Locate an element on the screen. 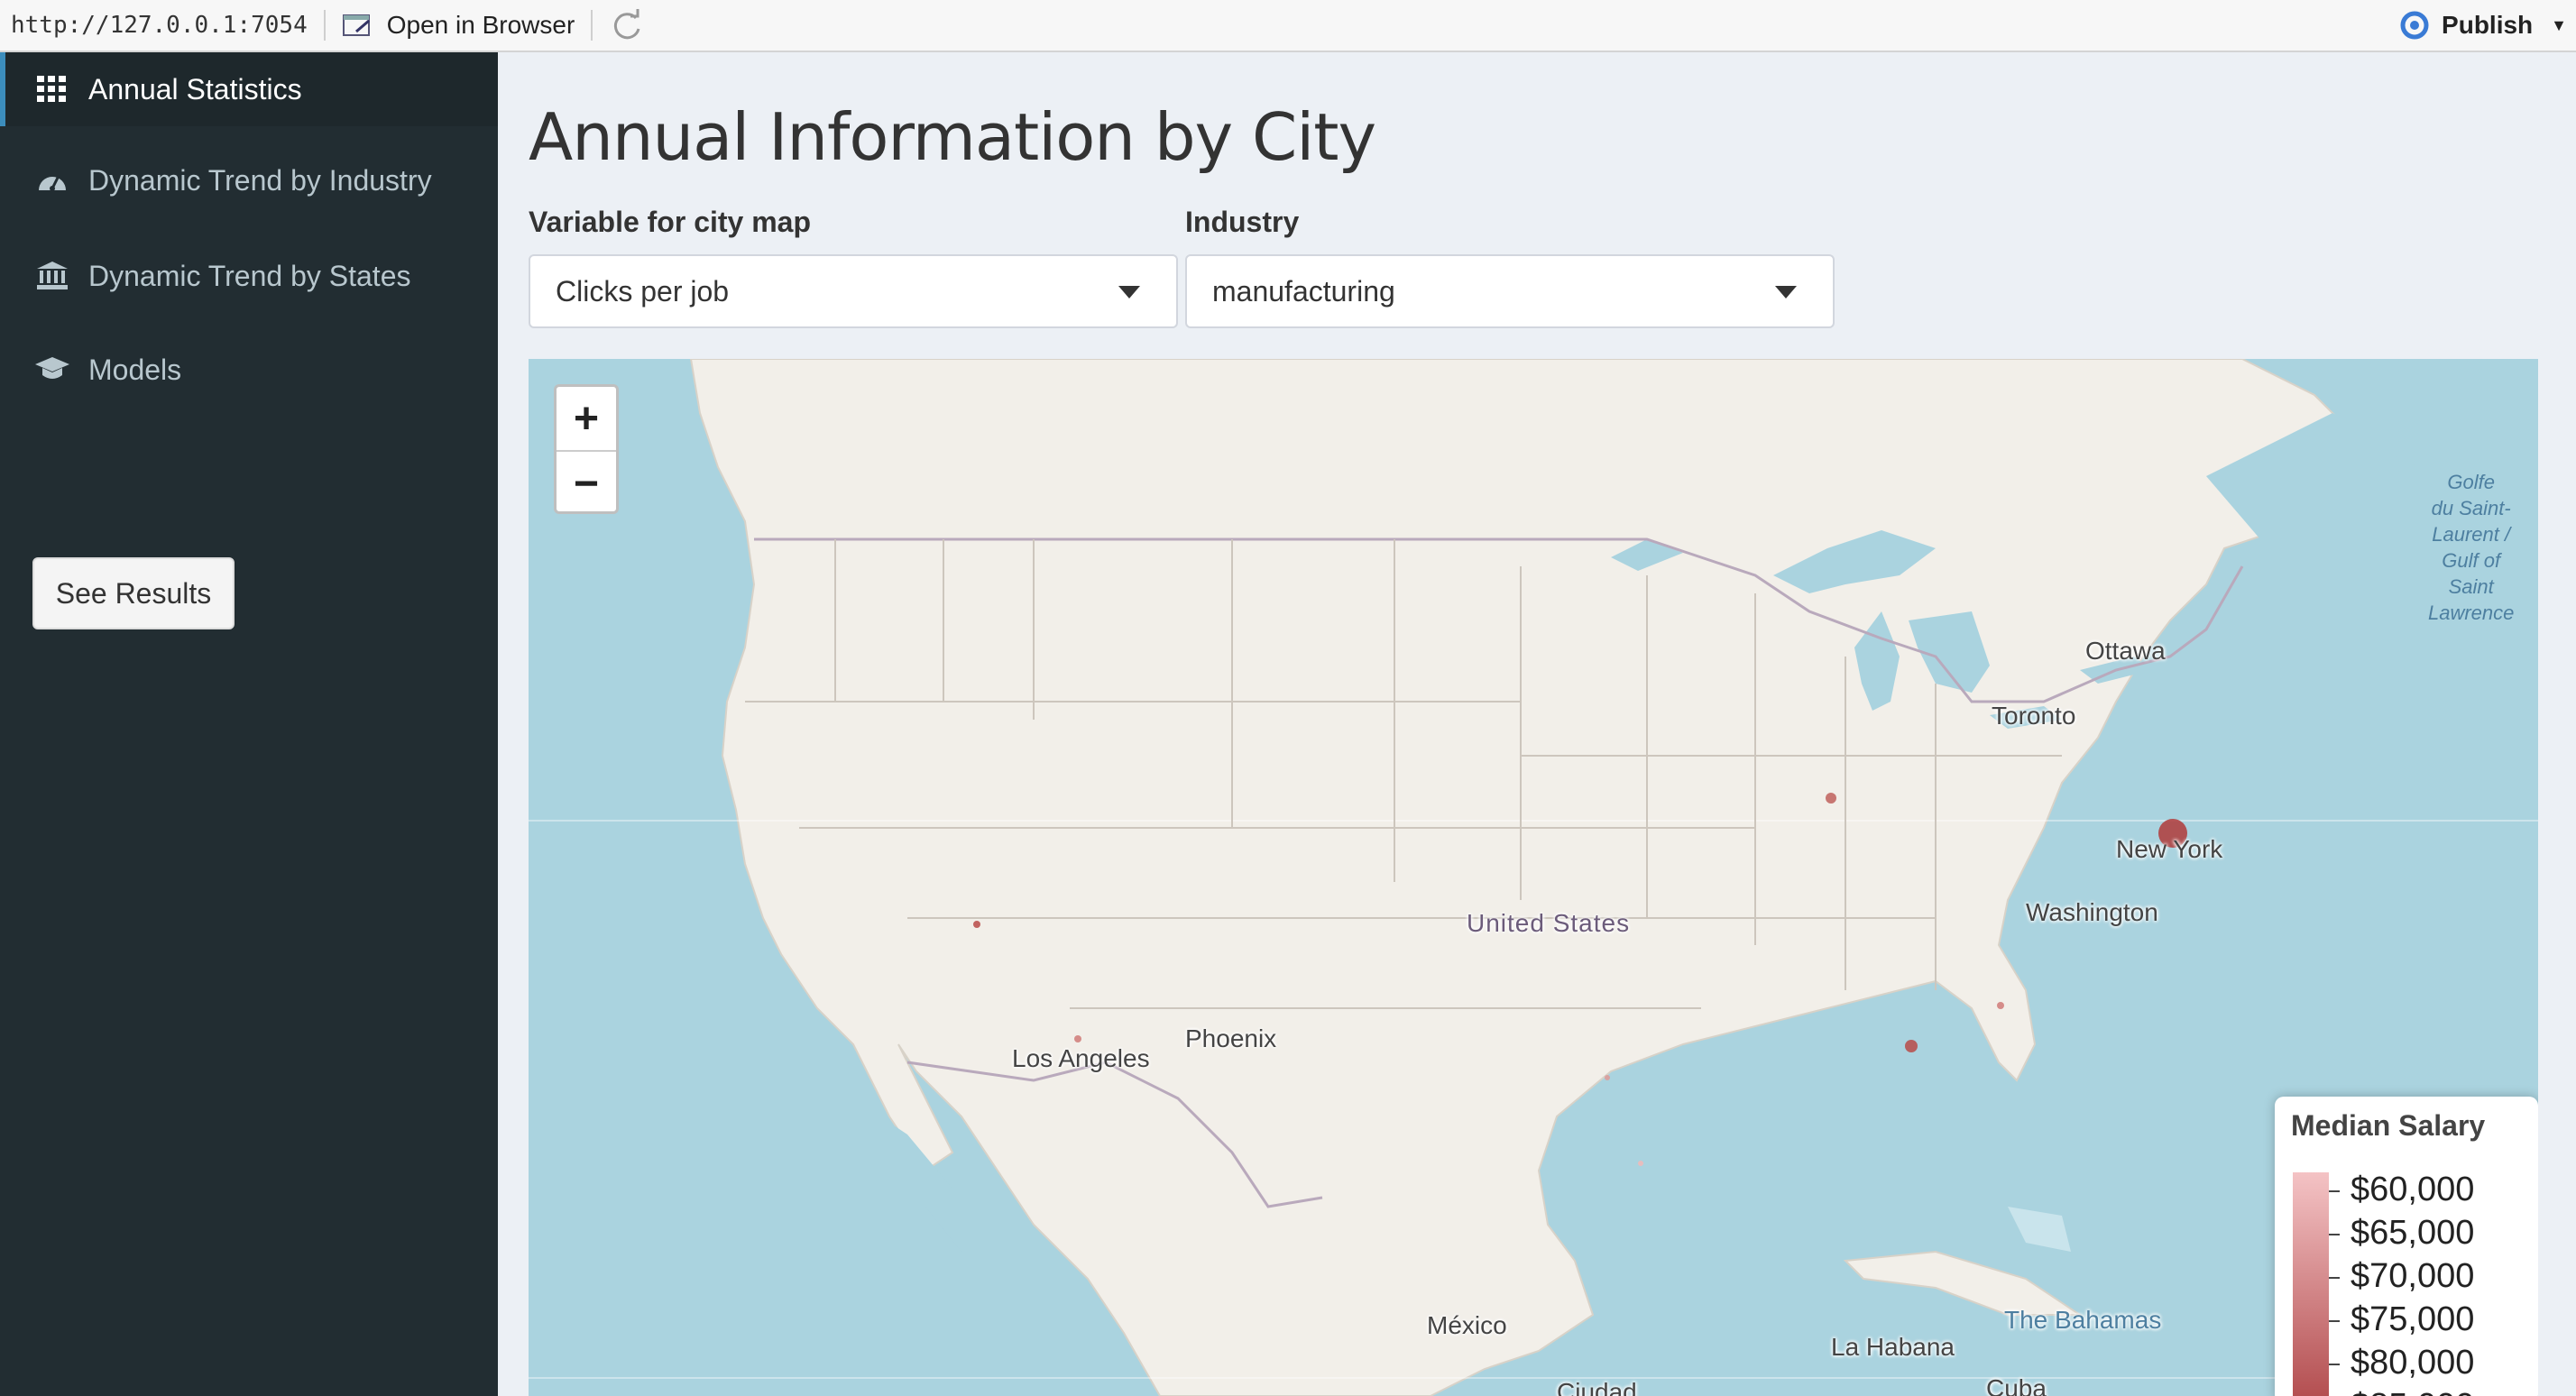  map-label-mexico: México is located at coordinates (1467, 1325).